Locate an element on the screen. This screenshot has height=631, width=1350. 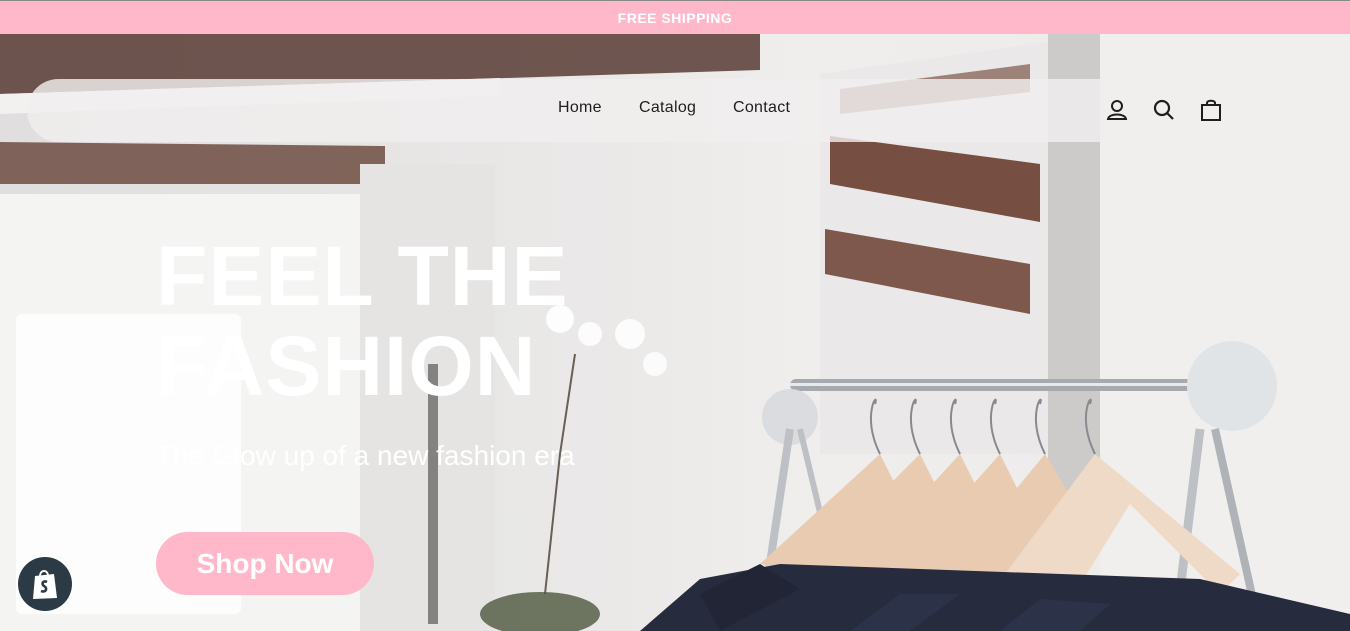
account-icon is located at coordinates (1117, 110).